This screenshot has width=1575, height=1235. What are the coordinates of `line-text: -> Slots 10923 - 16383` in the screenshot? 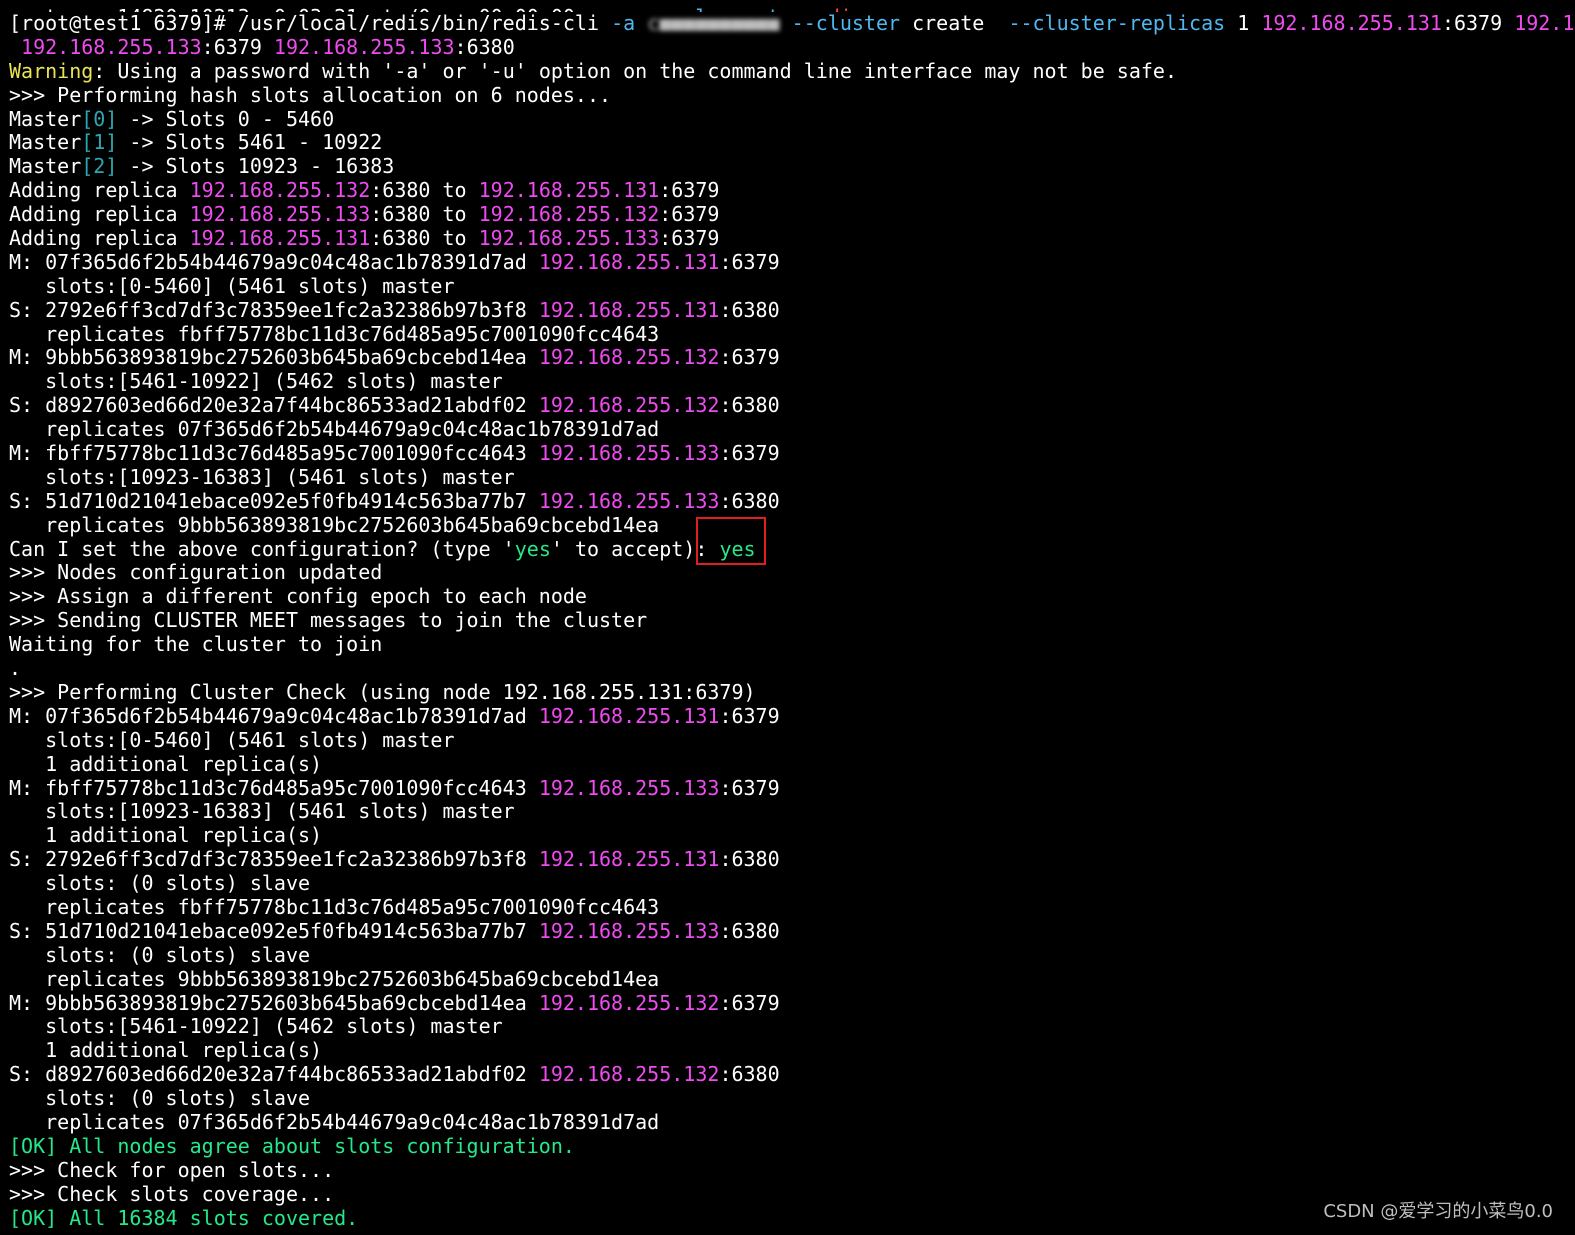 It's located at (256, 167).